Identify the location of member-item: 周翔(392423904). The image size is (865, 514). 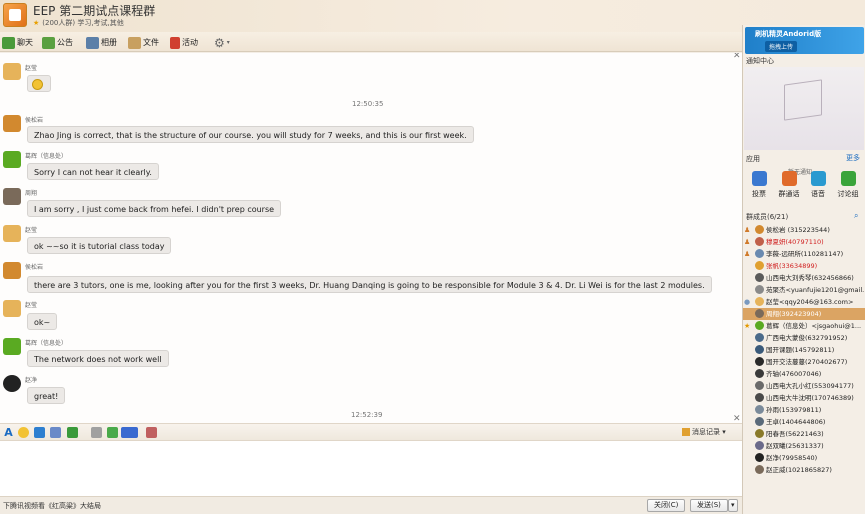
(804, 314).